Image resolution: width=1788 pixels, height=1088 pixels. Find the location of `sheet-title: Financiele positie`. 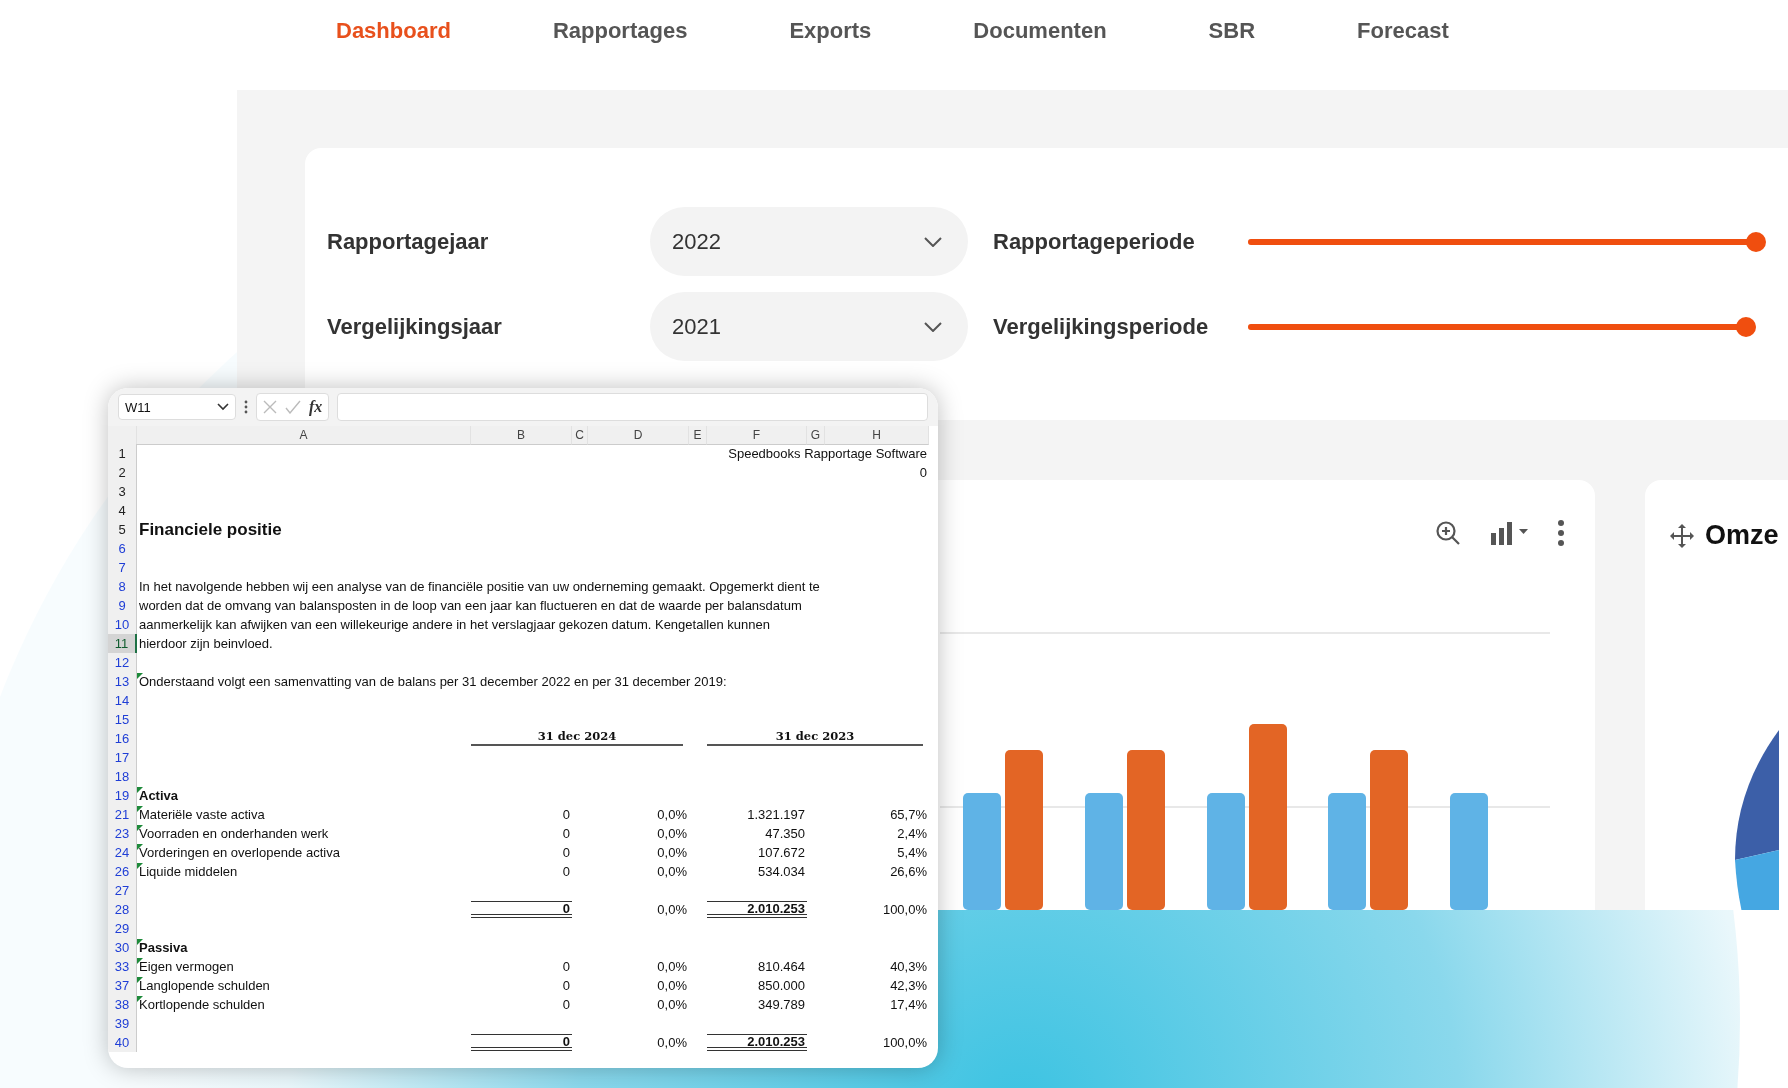

sheet-title: Financiele positie is located at coordinates (210, 529).